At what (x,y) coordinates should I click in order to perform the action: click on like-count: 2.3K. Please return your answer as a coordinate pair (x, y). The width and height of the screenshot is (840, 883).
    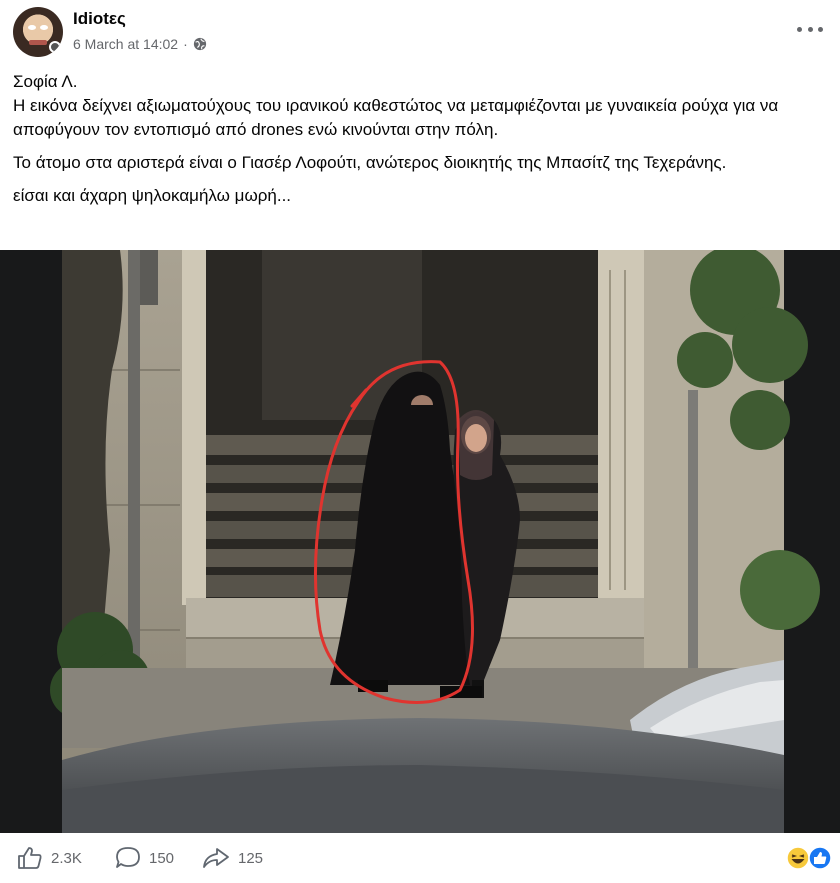
    Looking at the image, I should click on (66, 858).